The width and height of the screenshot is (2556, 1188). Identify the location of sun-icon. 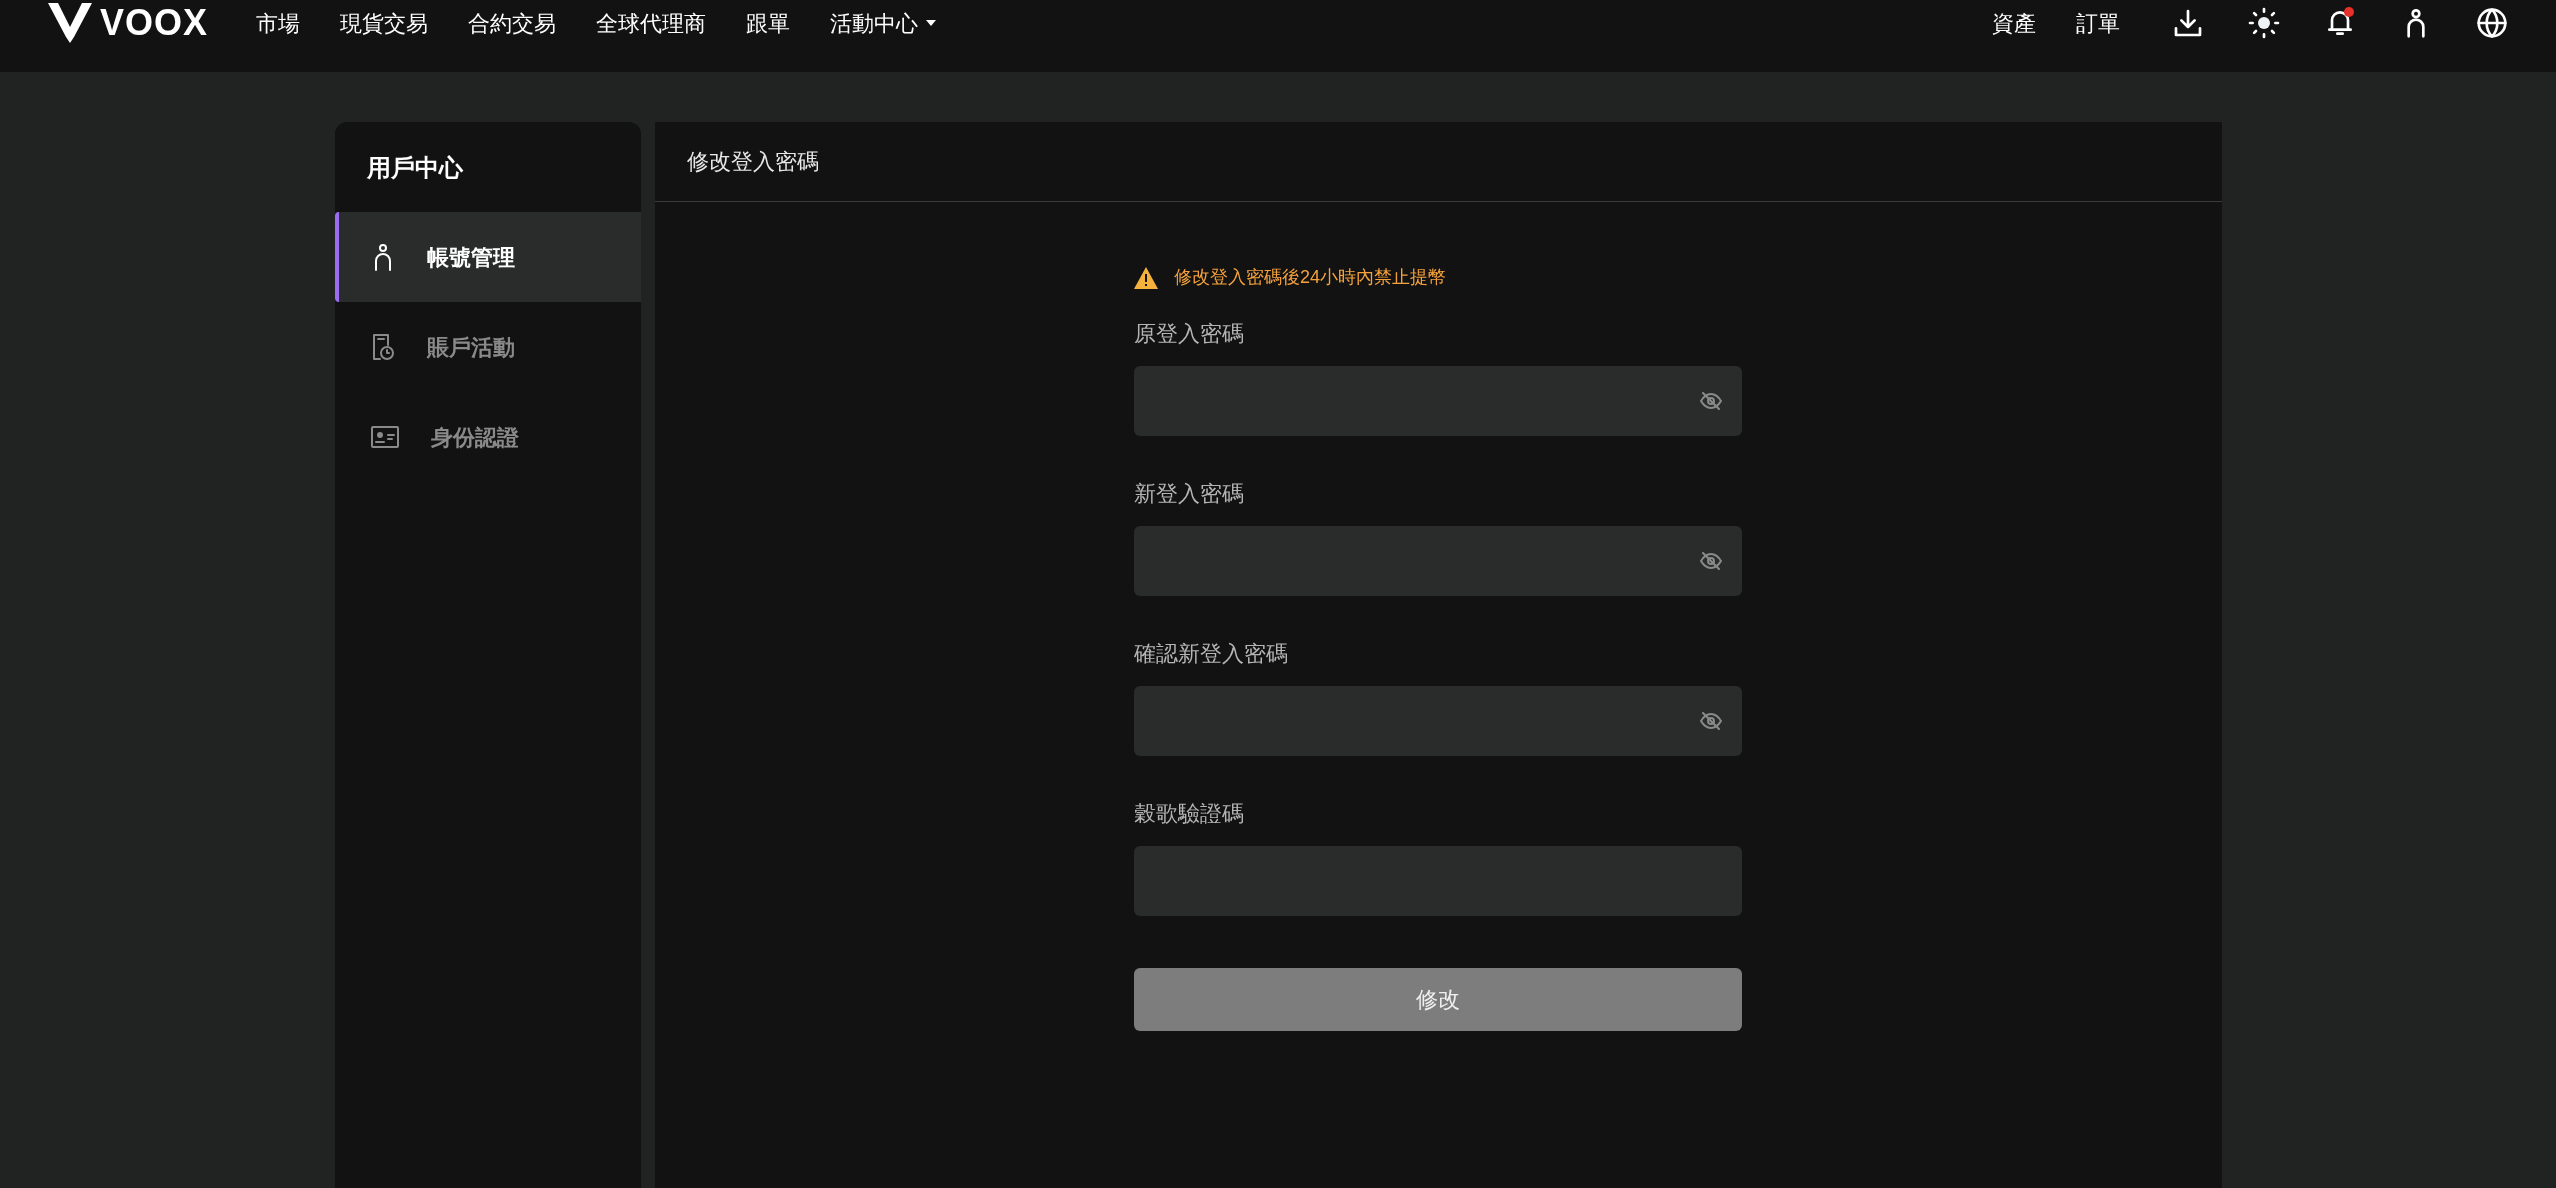
(2264, 23).